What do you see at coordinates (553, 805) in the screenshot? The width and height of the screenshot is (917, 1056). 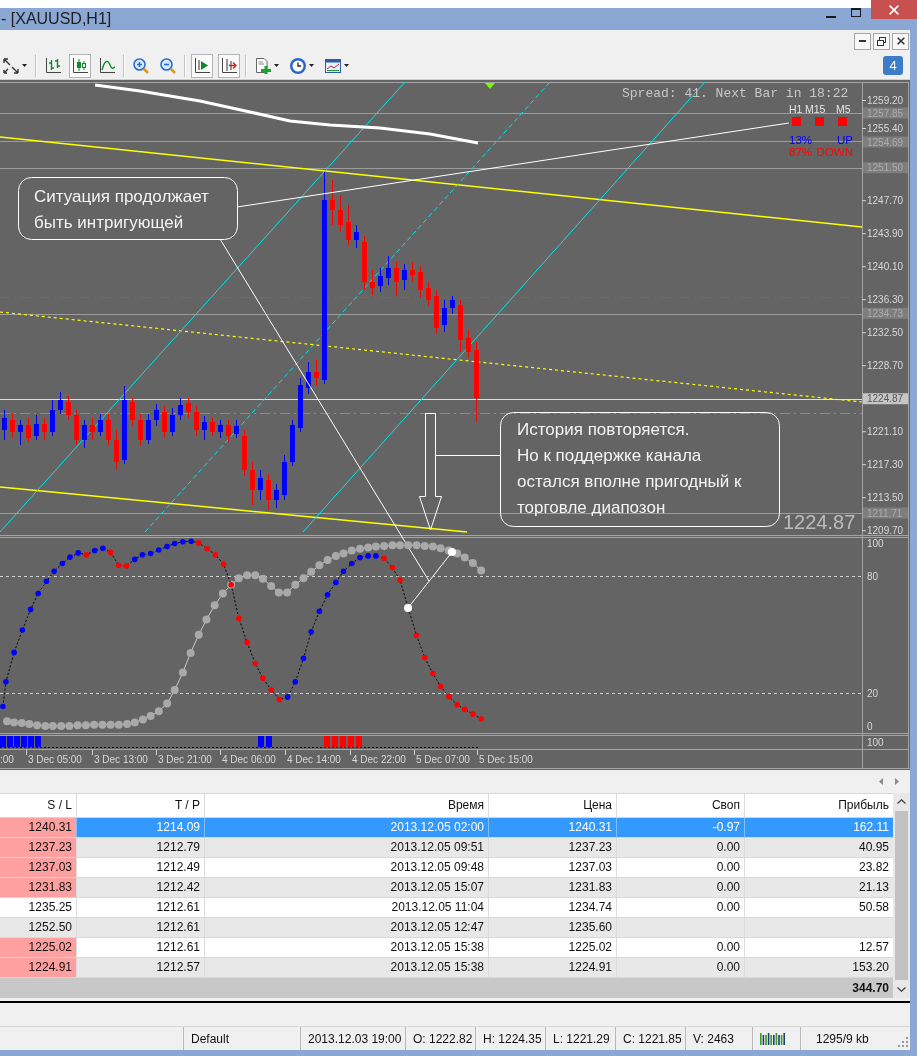 I see `column-header: Цена` at bounding box center [553, 805].